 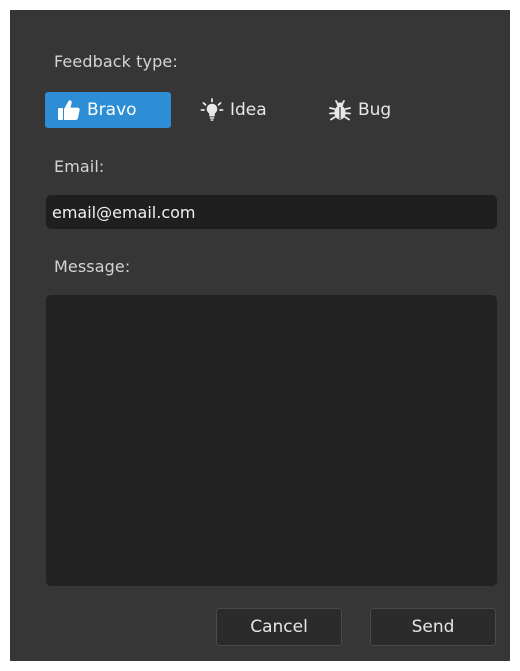 What do you see at coordinates (69, 110) in the screenshot?
I see `thumbs-up-icon` at bounding box center [69, 110].